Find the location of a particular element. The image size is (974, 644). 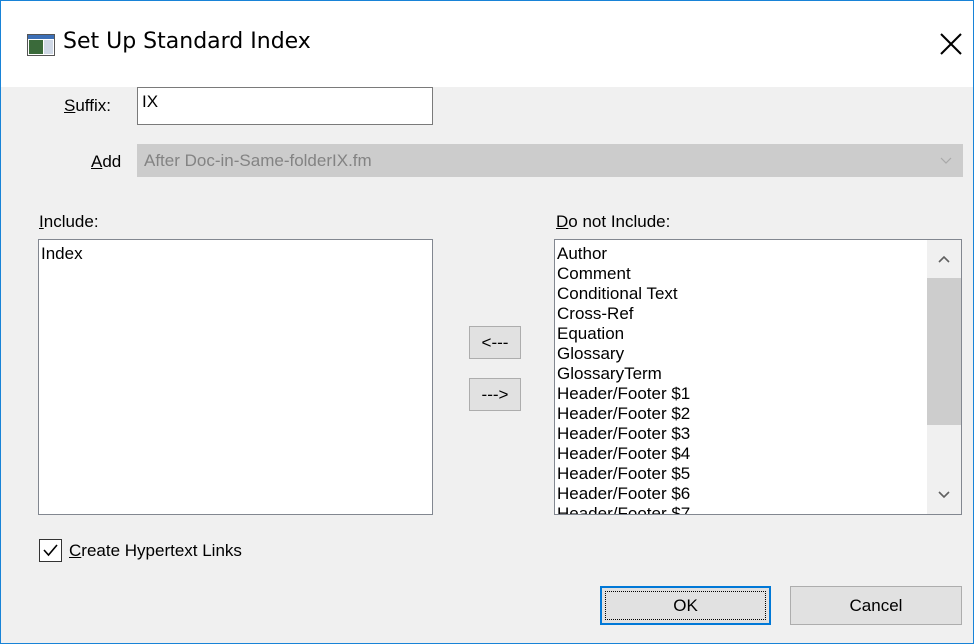

dialog-title: Set Up Standard Index is located at coordinates (187, 41).